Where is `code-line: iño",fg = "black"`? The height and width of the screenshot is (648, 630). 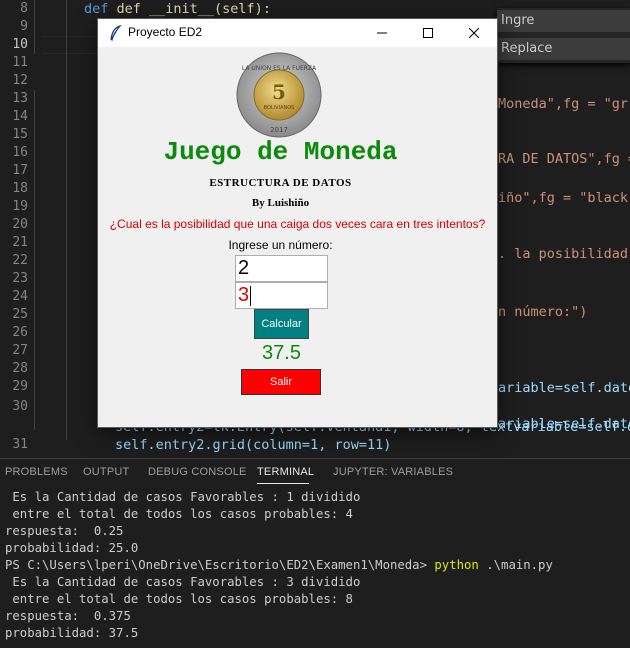 code-line: iño",fg = "black" is located at coordinates (564, 198).